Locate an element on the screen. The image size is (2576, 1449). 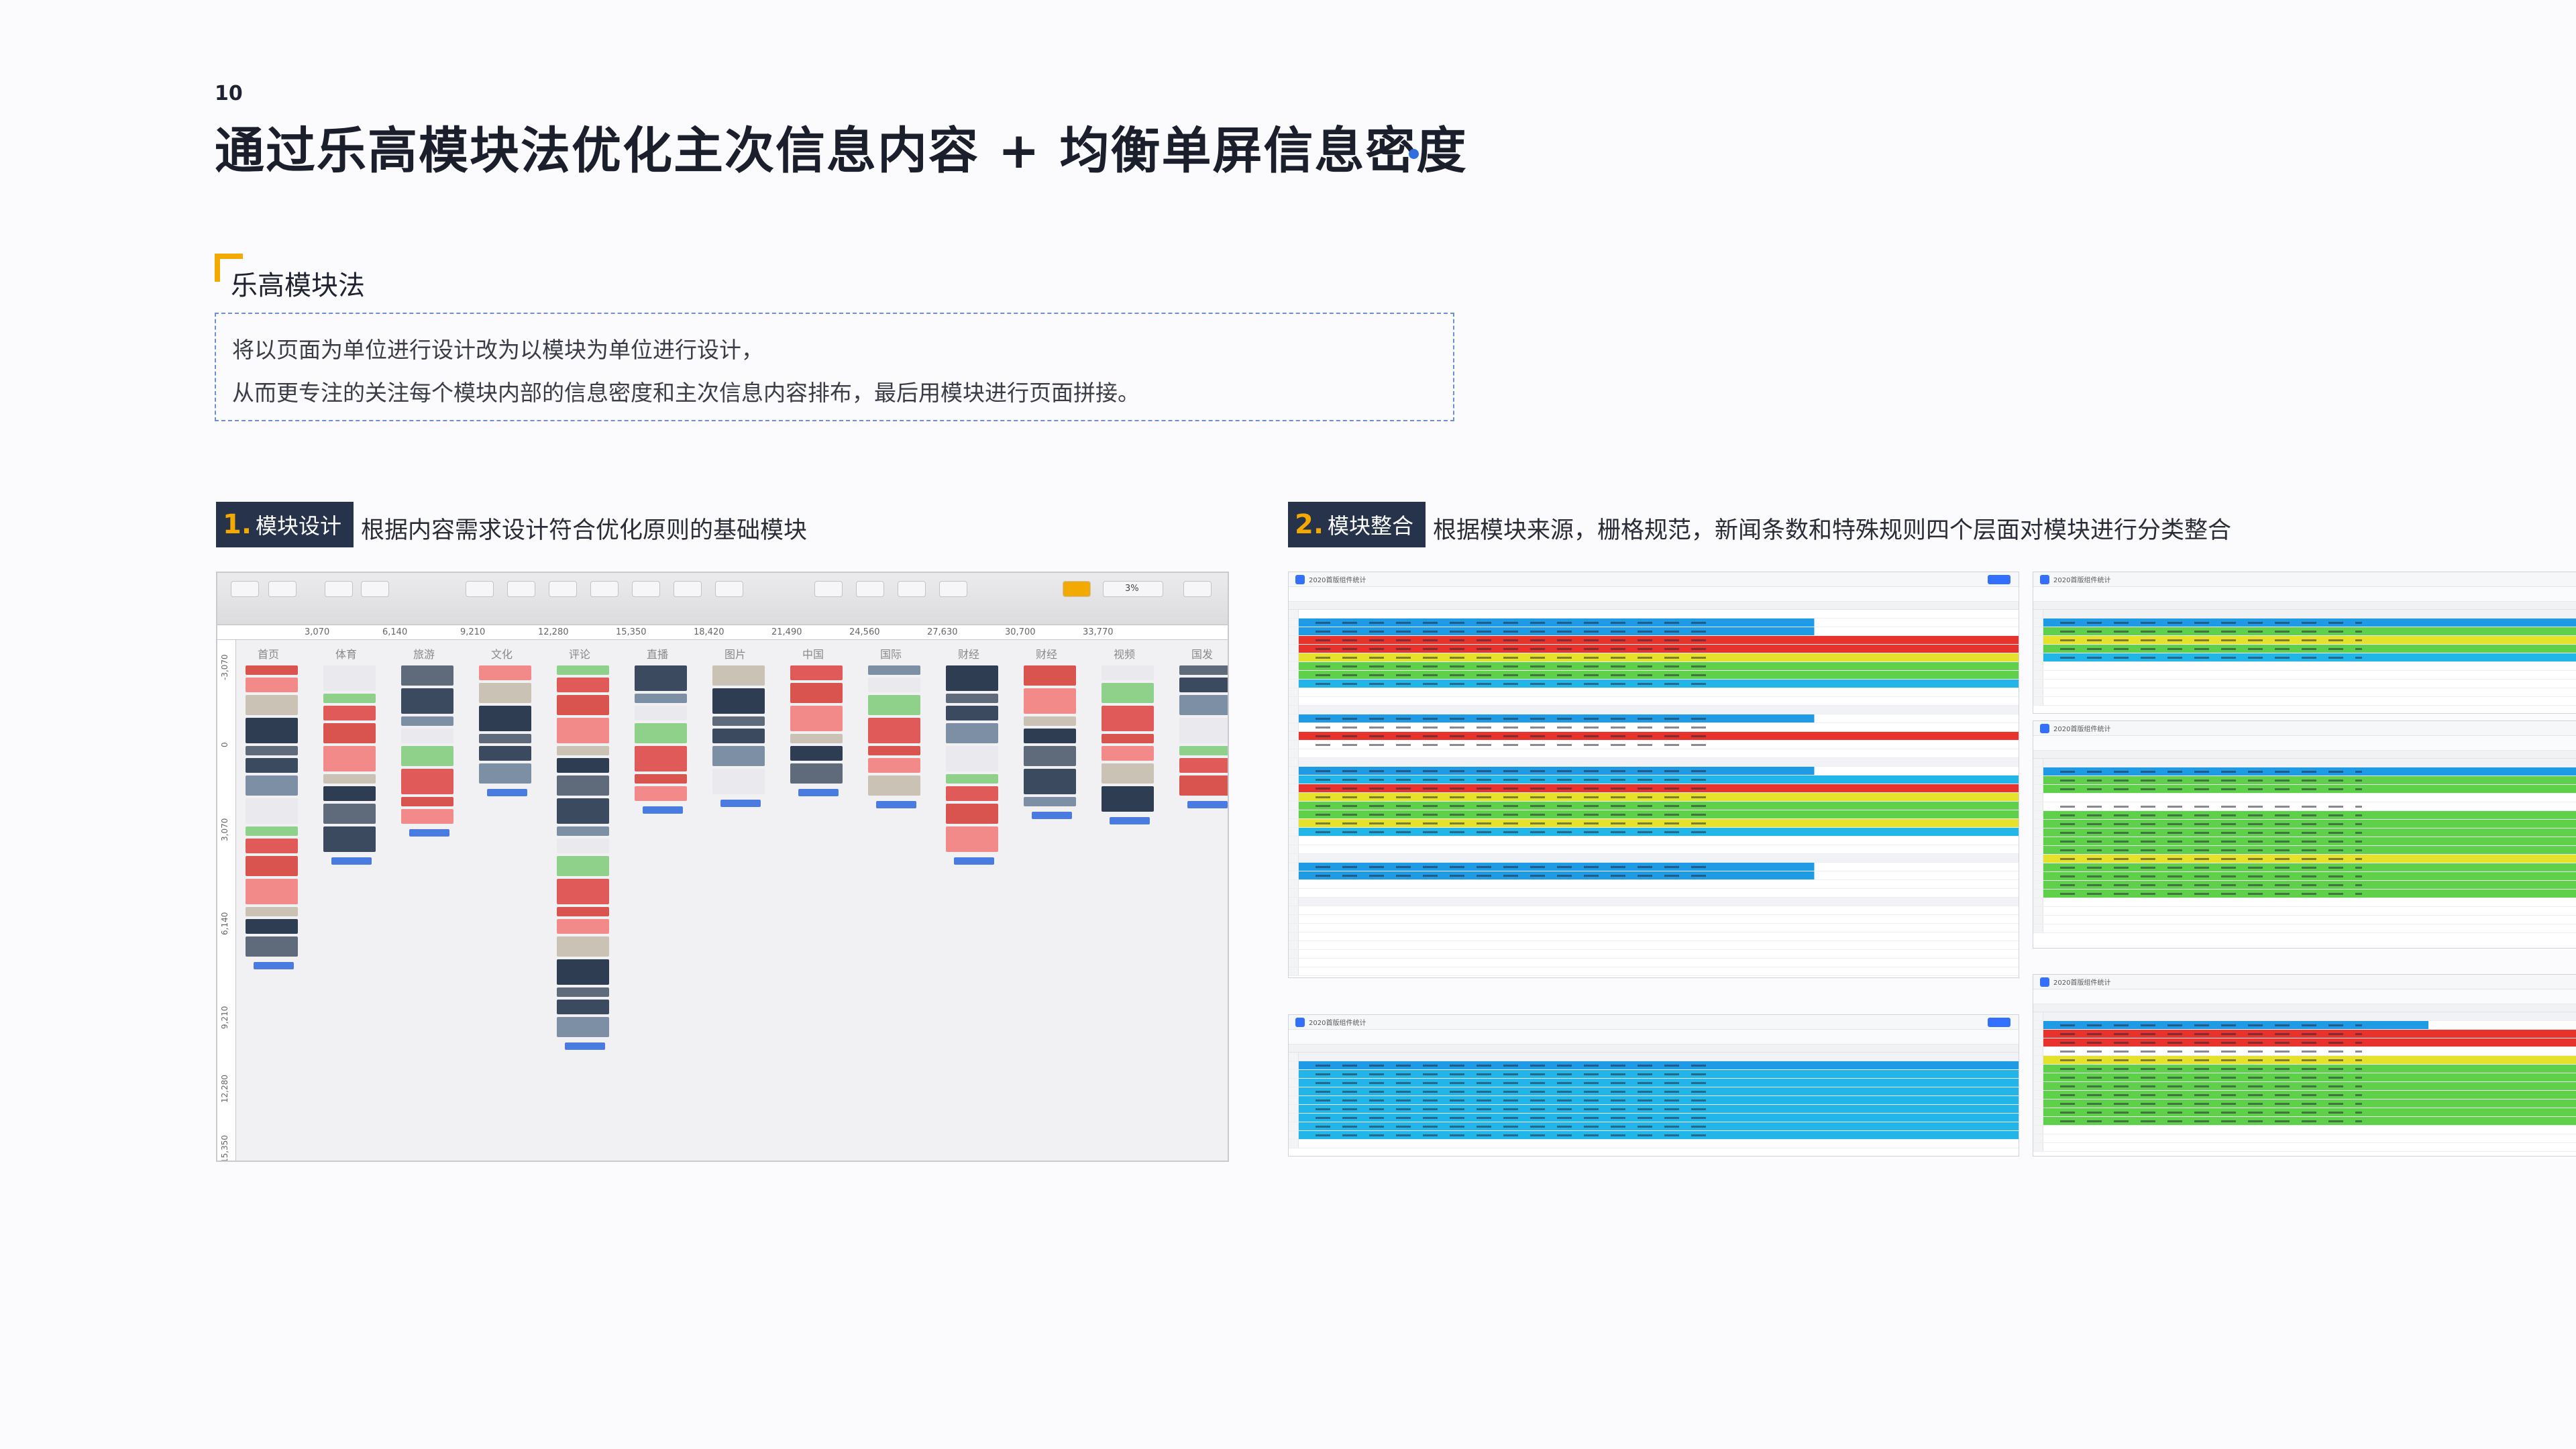
sheet-rows is located at coordinates (1654, 793).